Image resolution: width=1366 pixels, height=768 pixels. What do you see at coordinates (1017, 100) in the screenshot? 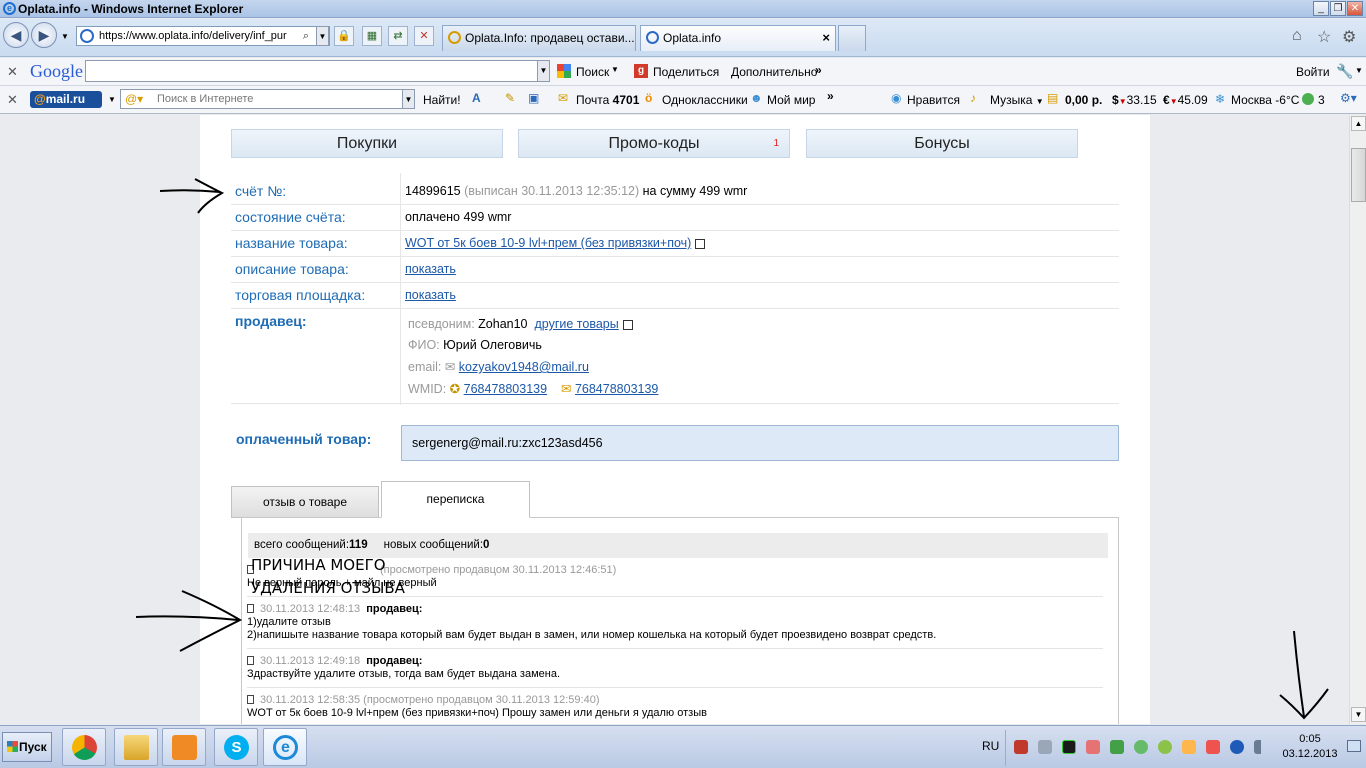
I see `music-button: Музыка ▼` at bounding box center [1017, 100].